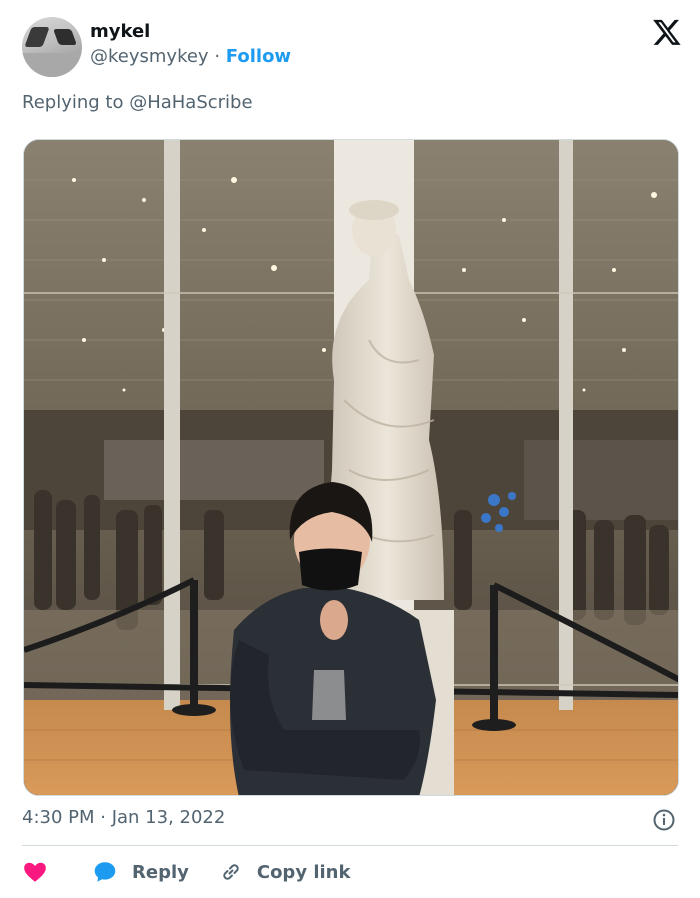  What do you see at coordinates (149, 56) in the screenshot?
I see `author-handle: @keysmykey` at bounding box center [149, 56].